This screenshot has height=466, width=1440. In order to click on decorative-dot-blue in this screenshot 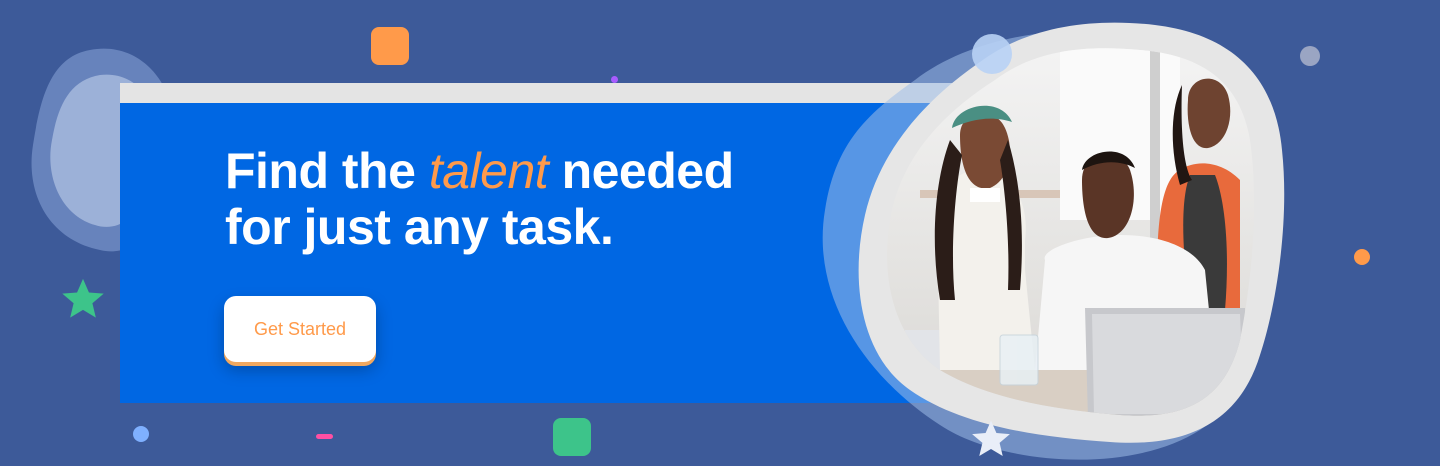, I will do `click(141, 434)`.